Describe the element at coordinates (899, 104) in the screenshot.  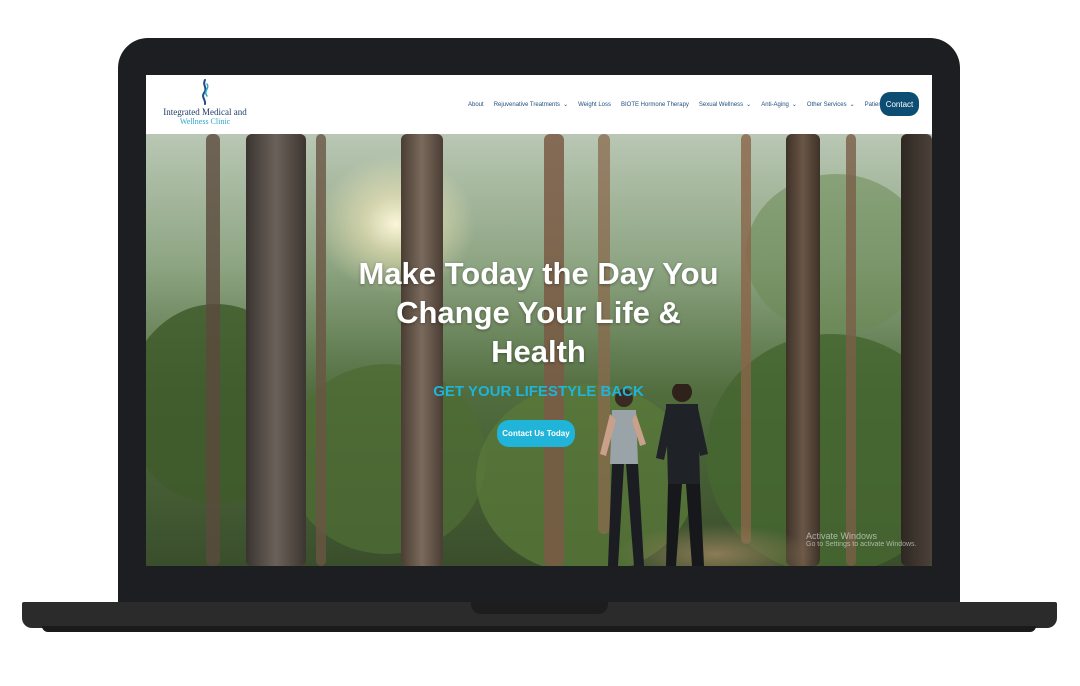
I see `contact-button: Contact` at that location.